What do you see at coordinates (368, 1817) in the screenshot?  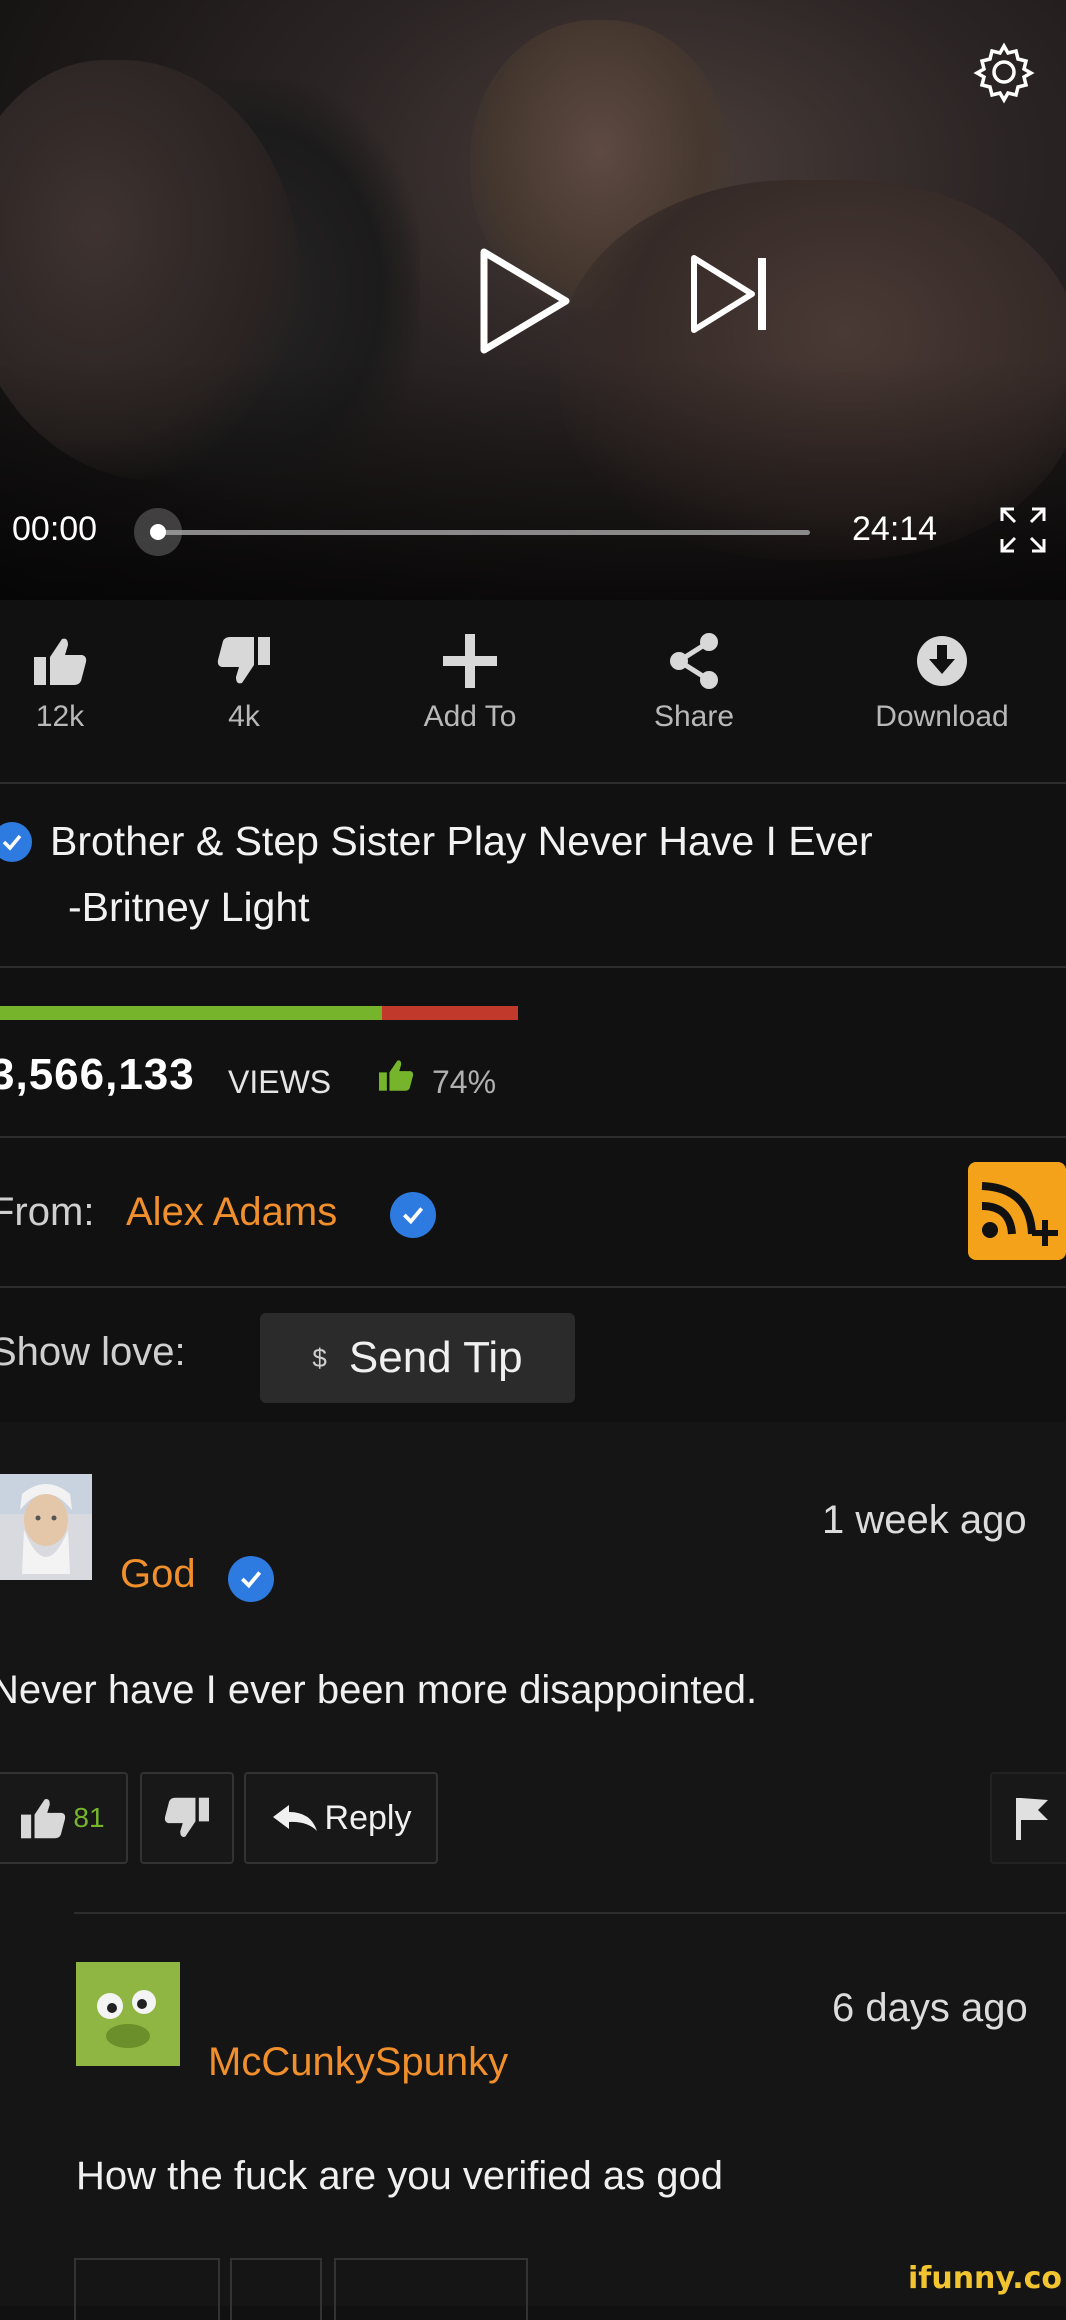 I see `reply-label: Reply` at bounding box center [368, 1817].